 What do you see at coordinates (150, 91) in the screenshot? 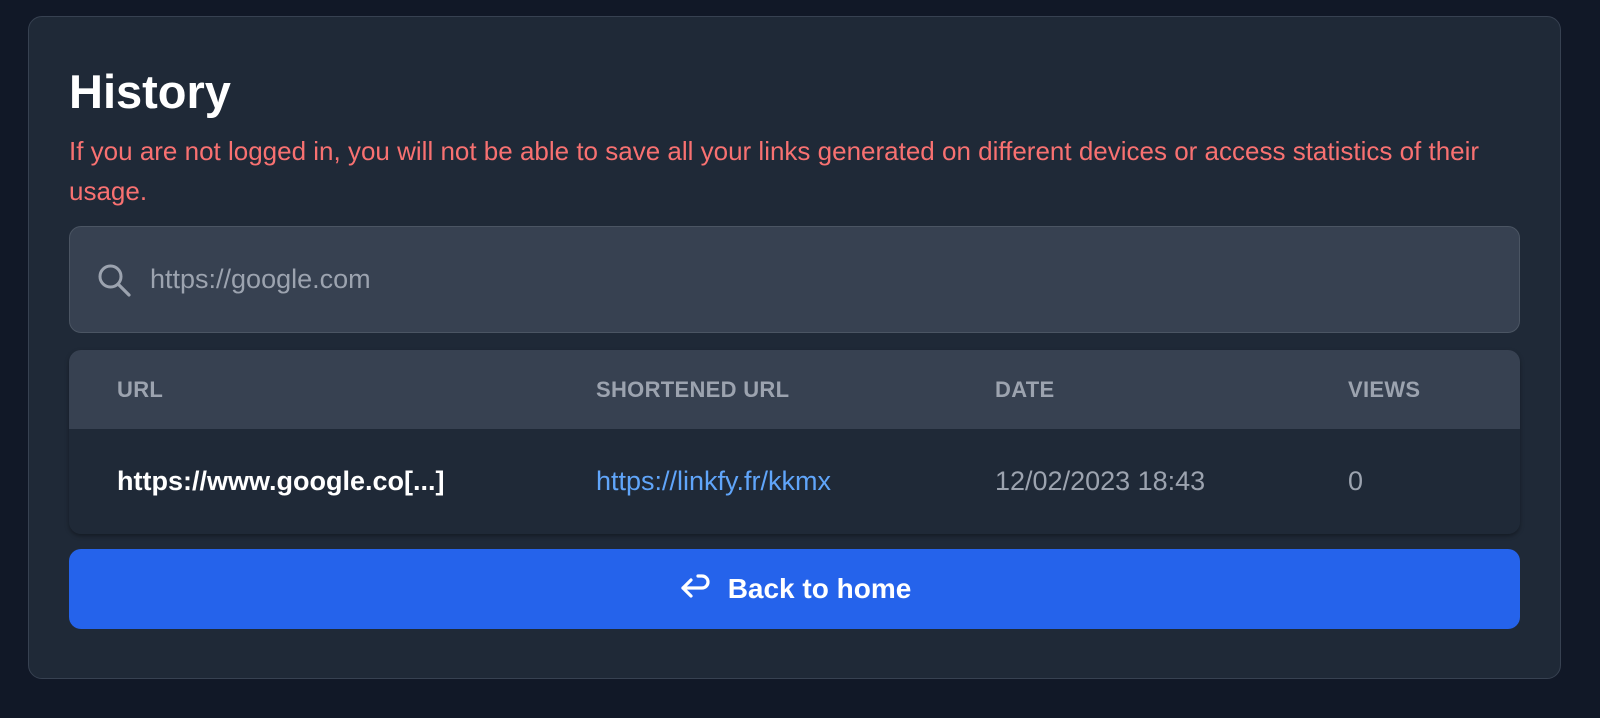
I see `page-title: History` at bounding box center [150, 91].